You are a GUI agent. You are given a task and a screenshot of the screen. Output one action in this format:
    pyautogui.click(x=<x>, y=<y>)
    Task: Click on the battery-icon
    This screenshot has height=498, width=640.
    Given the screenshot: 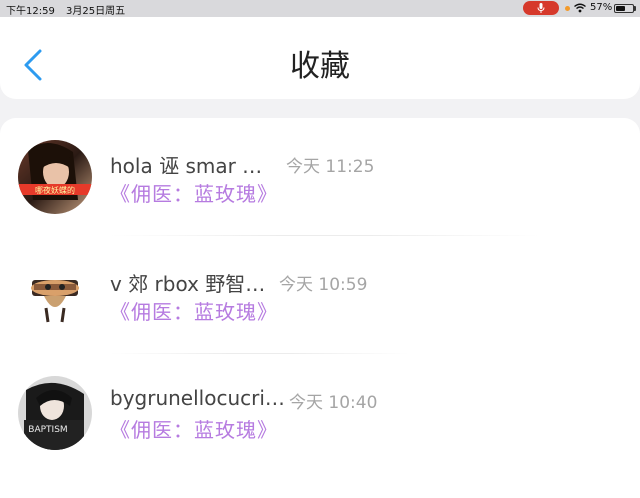 What is the action you would take?
    pyautogui.click(x=624, y=8)
    